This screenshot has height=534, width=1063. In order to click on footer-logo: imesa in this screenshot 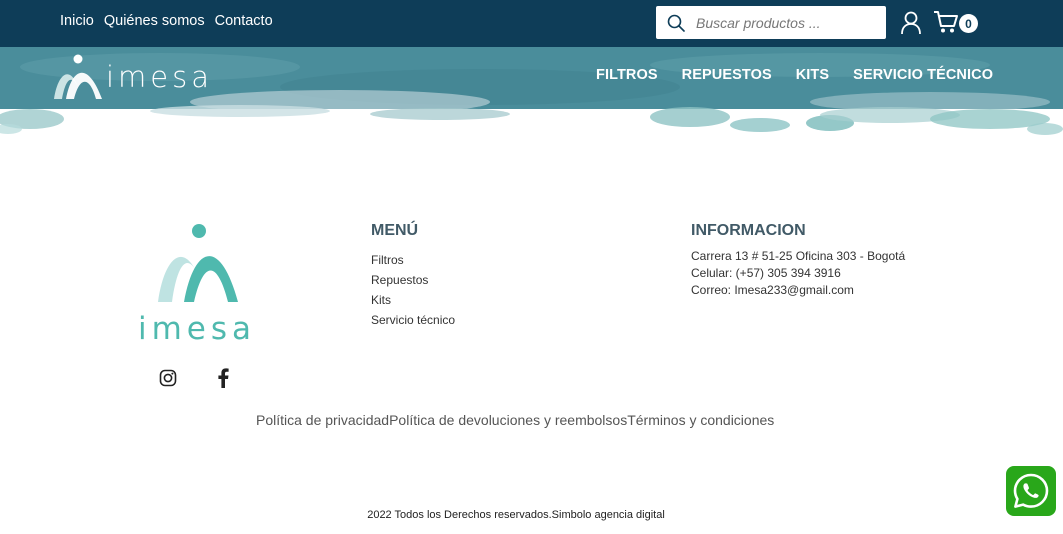, I will do `click(197, 284)`.